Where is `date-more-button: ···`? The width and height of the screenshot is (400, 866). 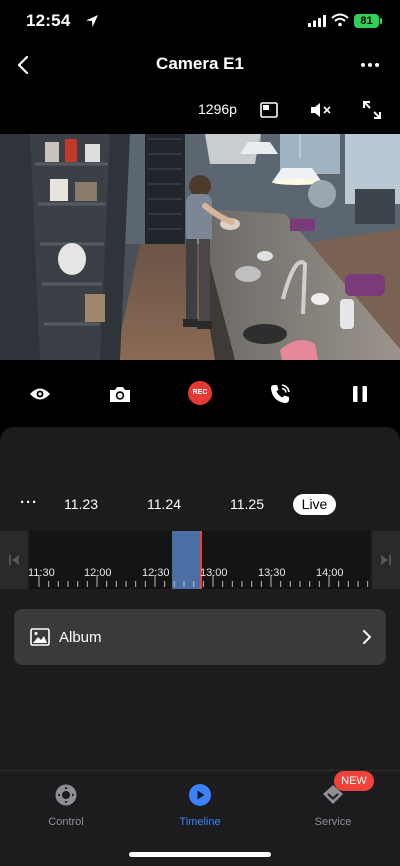 date-more-button: ··· is located at coordinates (29, 502).